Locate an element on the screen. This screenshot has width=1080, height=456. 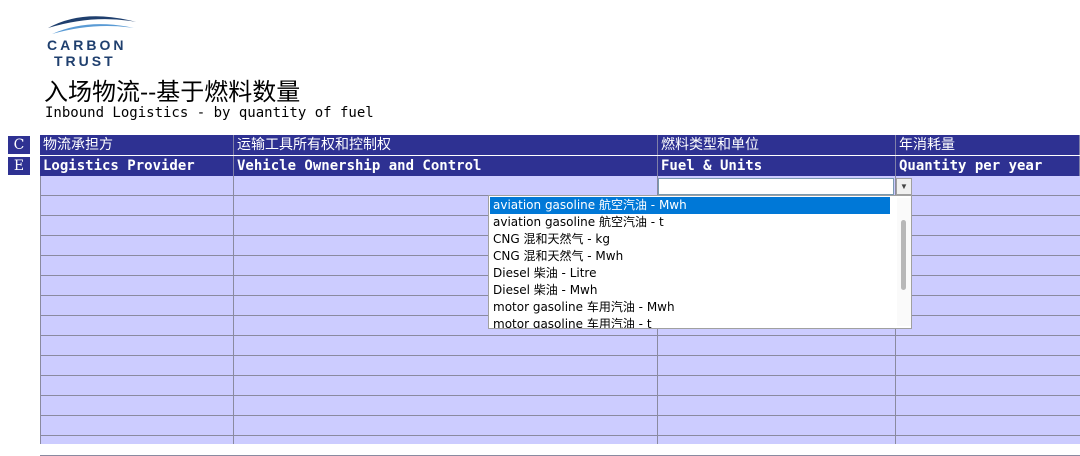
dropdown-button: ▼ is located at coordinates (904, 186).